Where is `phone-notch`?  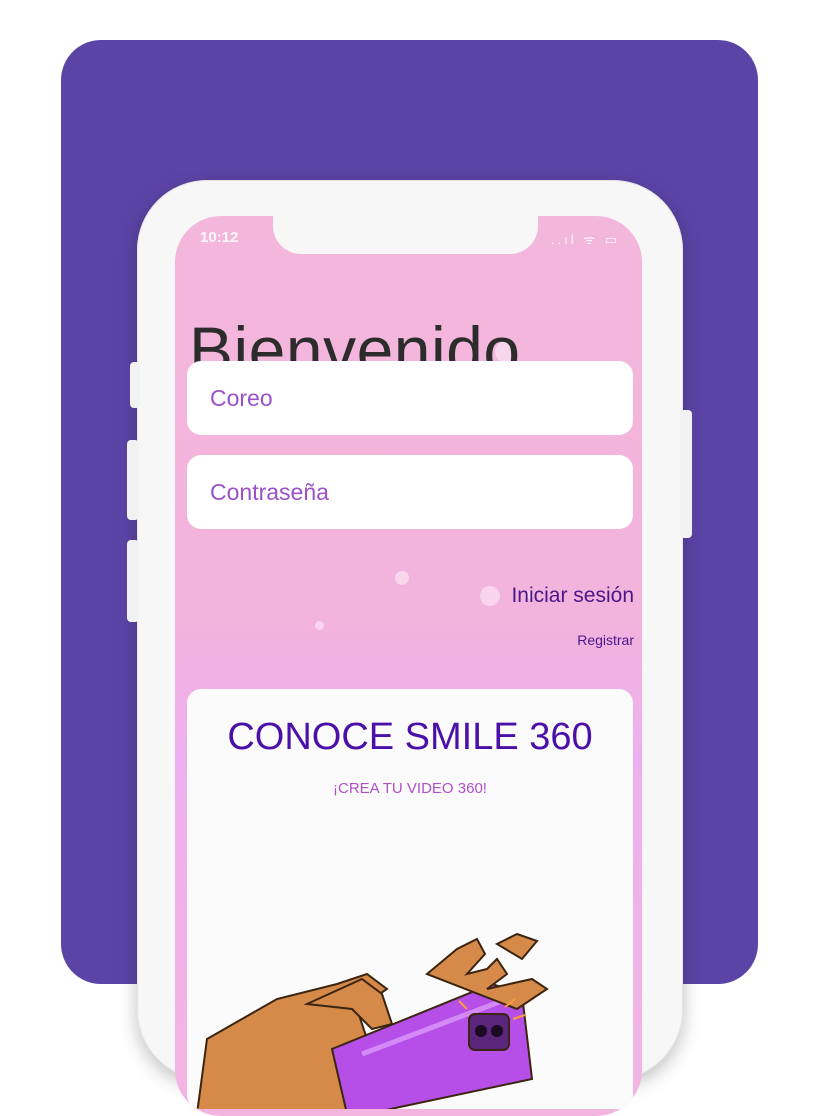 phone-notch is located at coordinates (405, 235).